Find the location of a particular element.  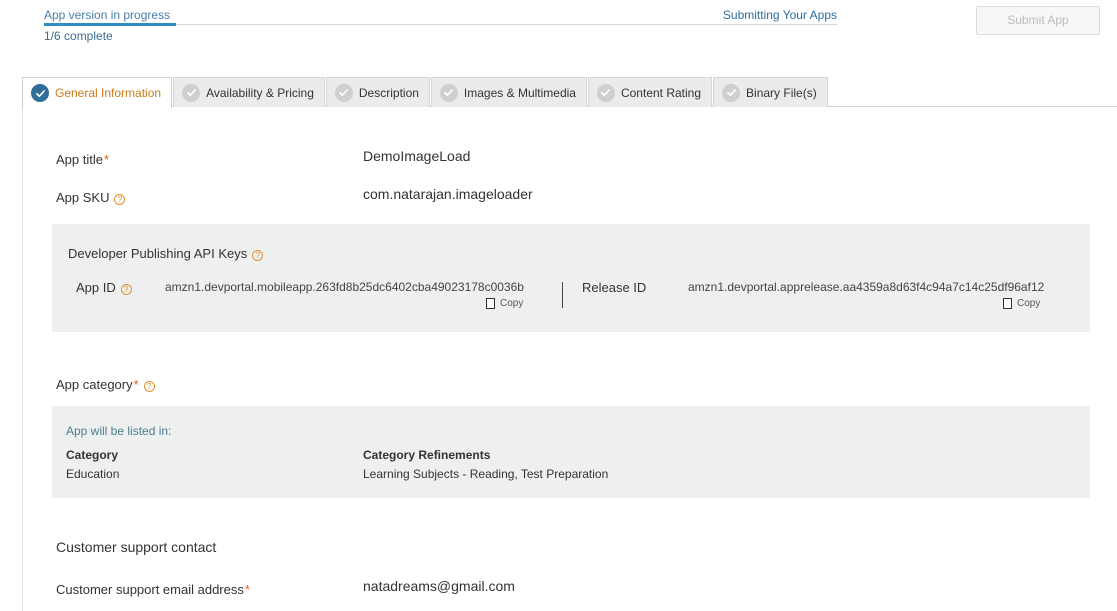

tab-label: Description is located at coordinates (388, 92).